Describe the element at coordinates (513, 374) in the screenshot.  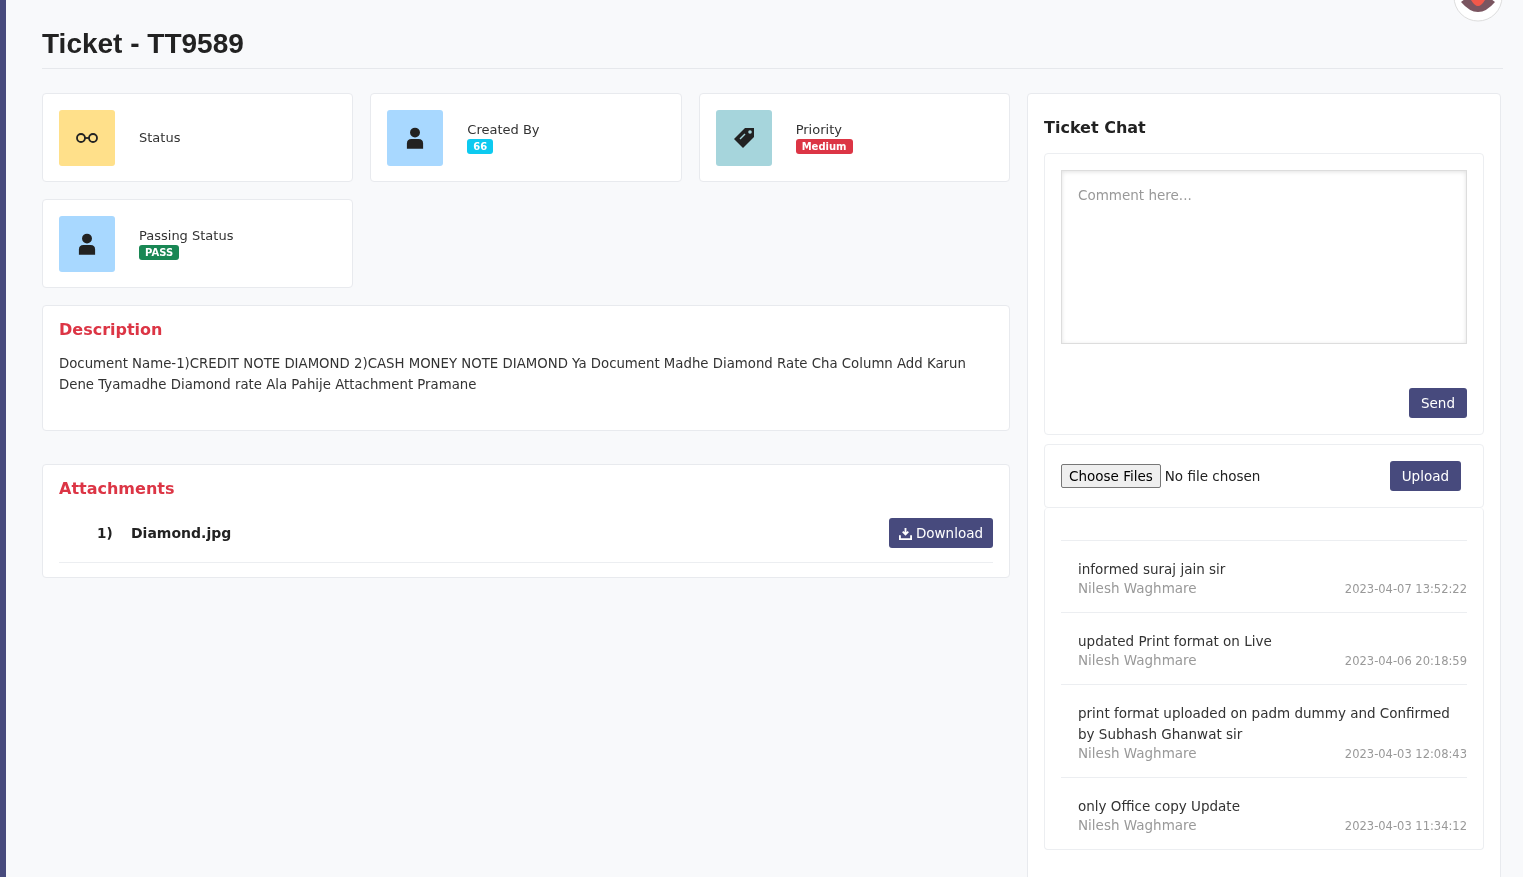
I see `description-text: Document Name-1)CREDIT NOTE DIAMOND 2)CASH MONEY NOTE DIAMOND Ya Document Madhe Diamond Rate Cha Column Add Karun Dene Tyamadhe Diamond rate Ala Pahije Attachment Pramane` at that location.